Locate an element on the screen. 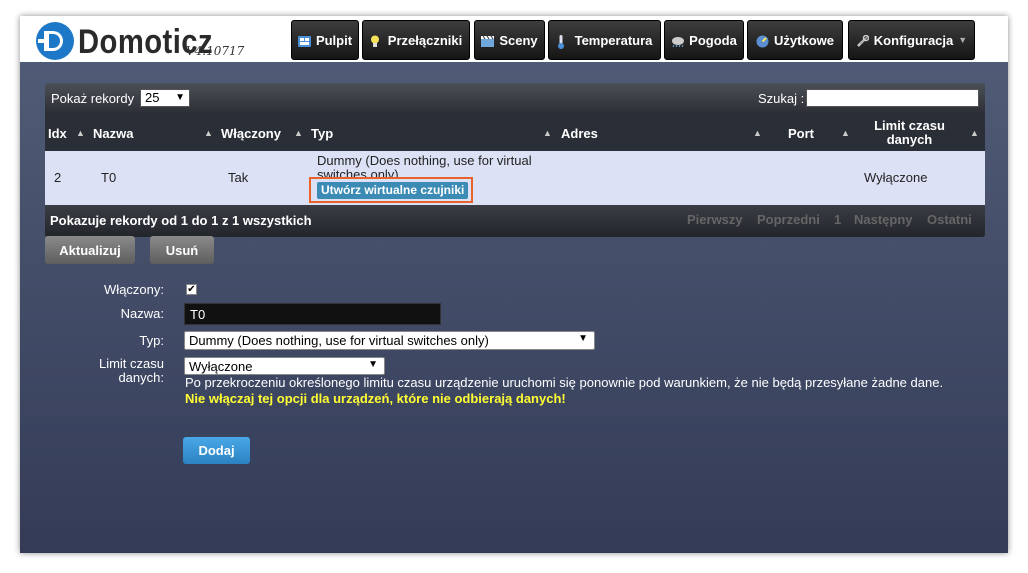 The image size is (1028, 573). row-name: T0 is located at coordinates (109, 177).